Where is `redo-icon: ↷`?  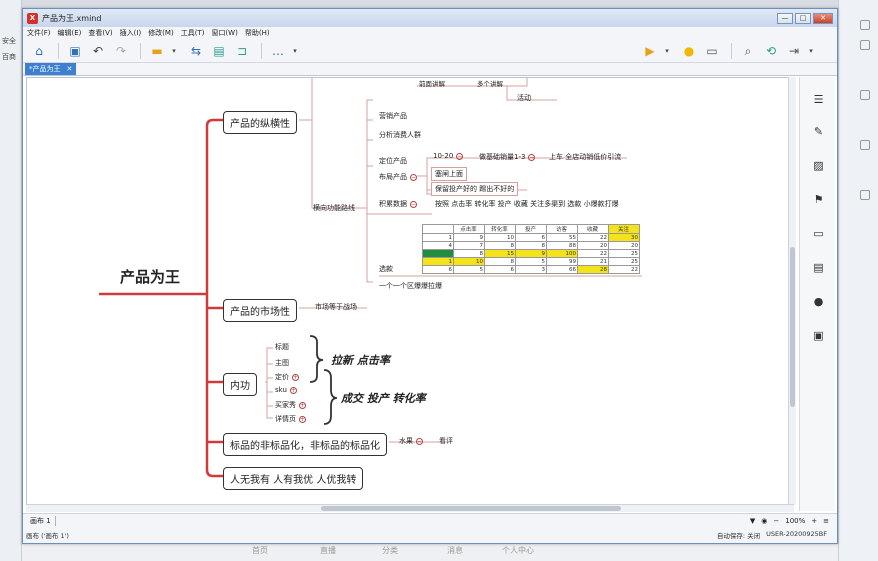
redo-icon: ↷ is located at coordinates (121, 51).